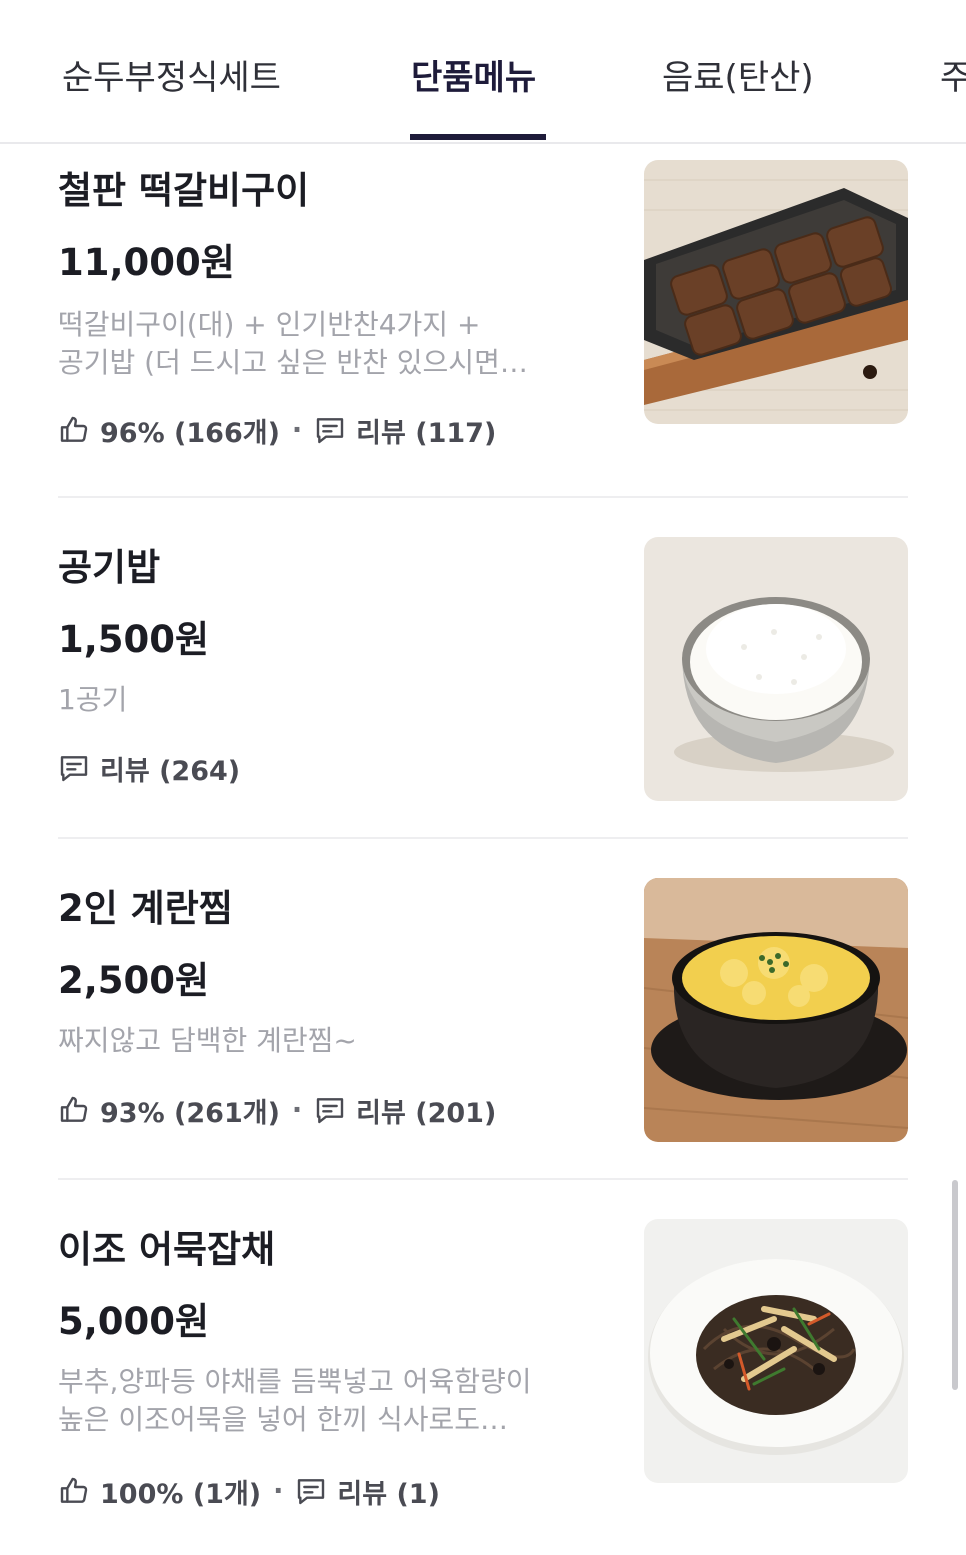  What do you see at coordinates (478, 137) in the screenshot?
I see `active-tab-indicator` at bounding box center [478, 137].